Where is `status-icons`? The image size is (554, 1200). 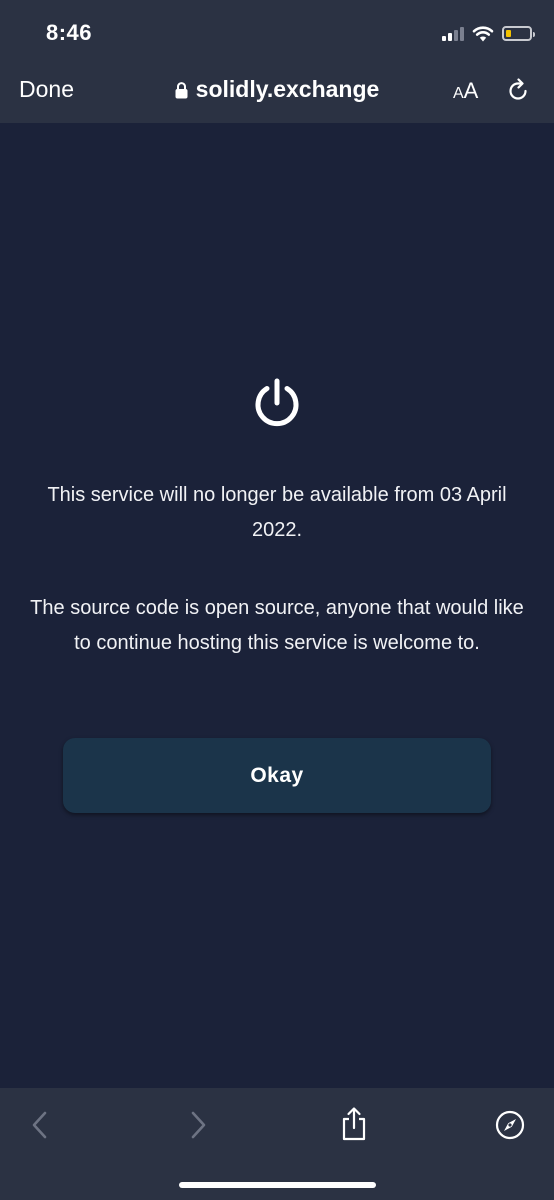
status-icons is located at coordinates (488, 33).